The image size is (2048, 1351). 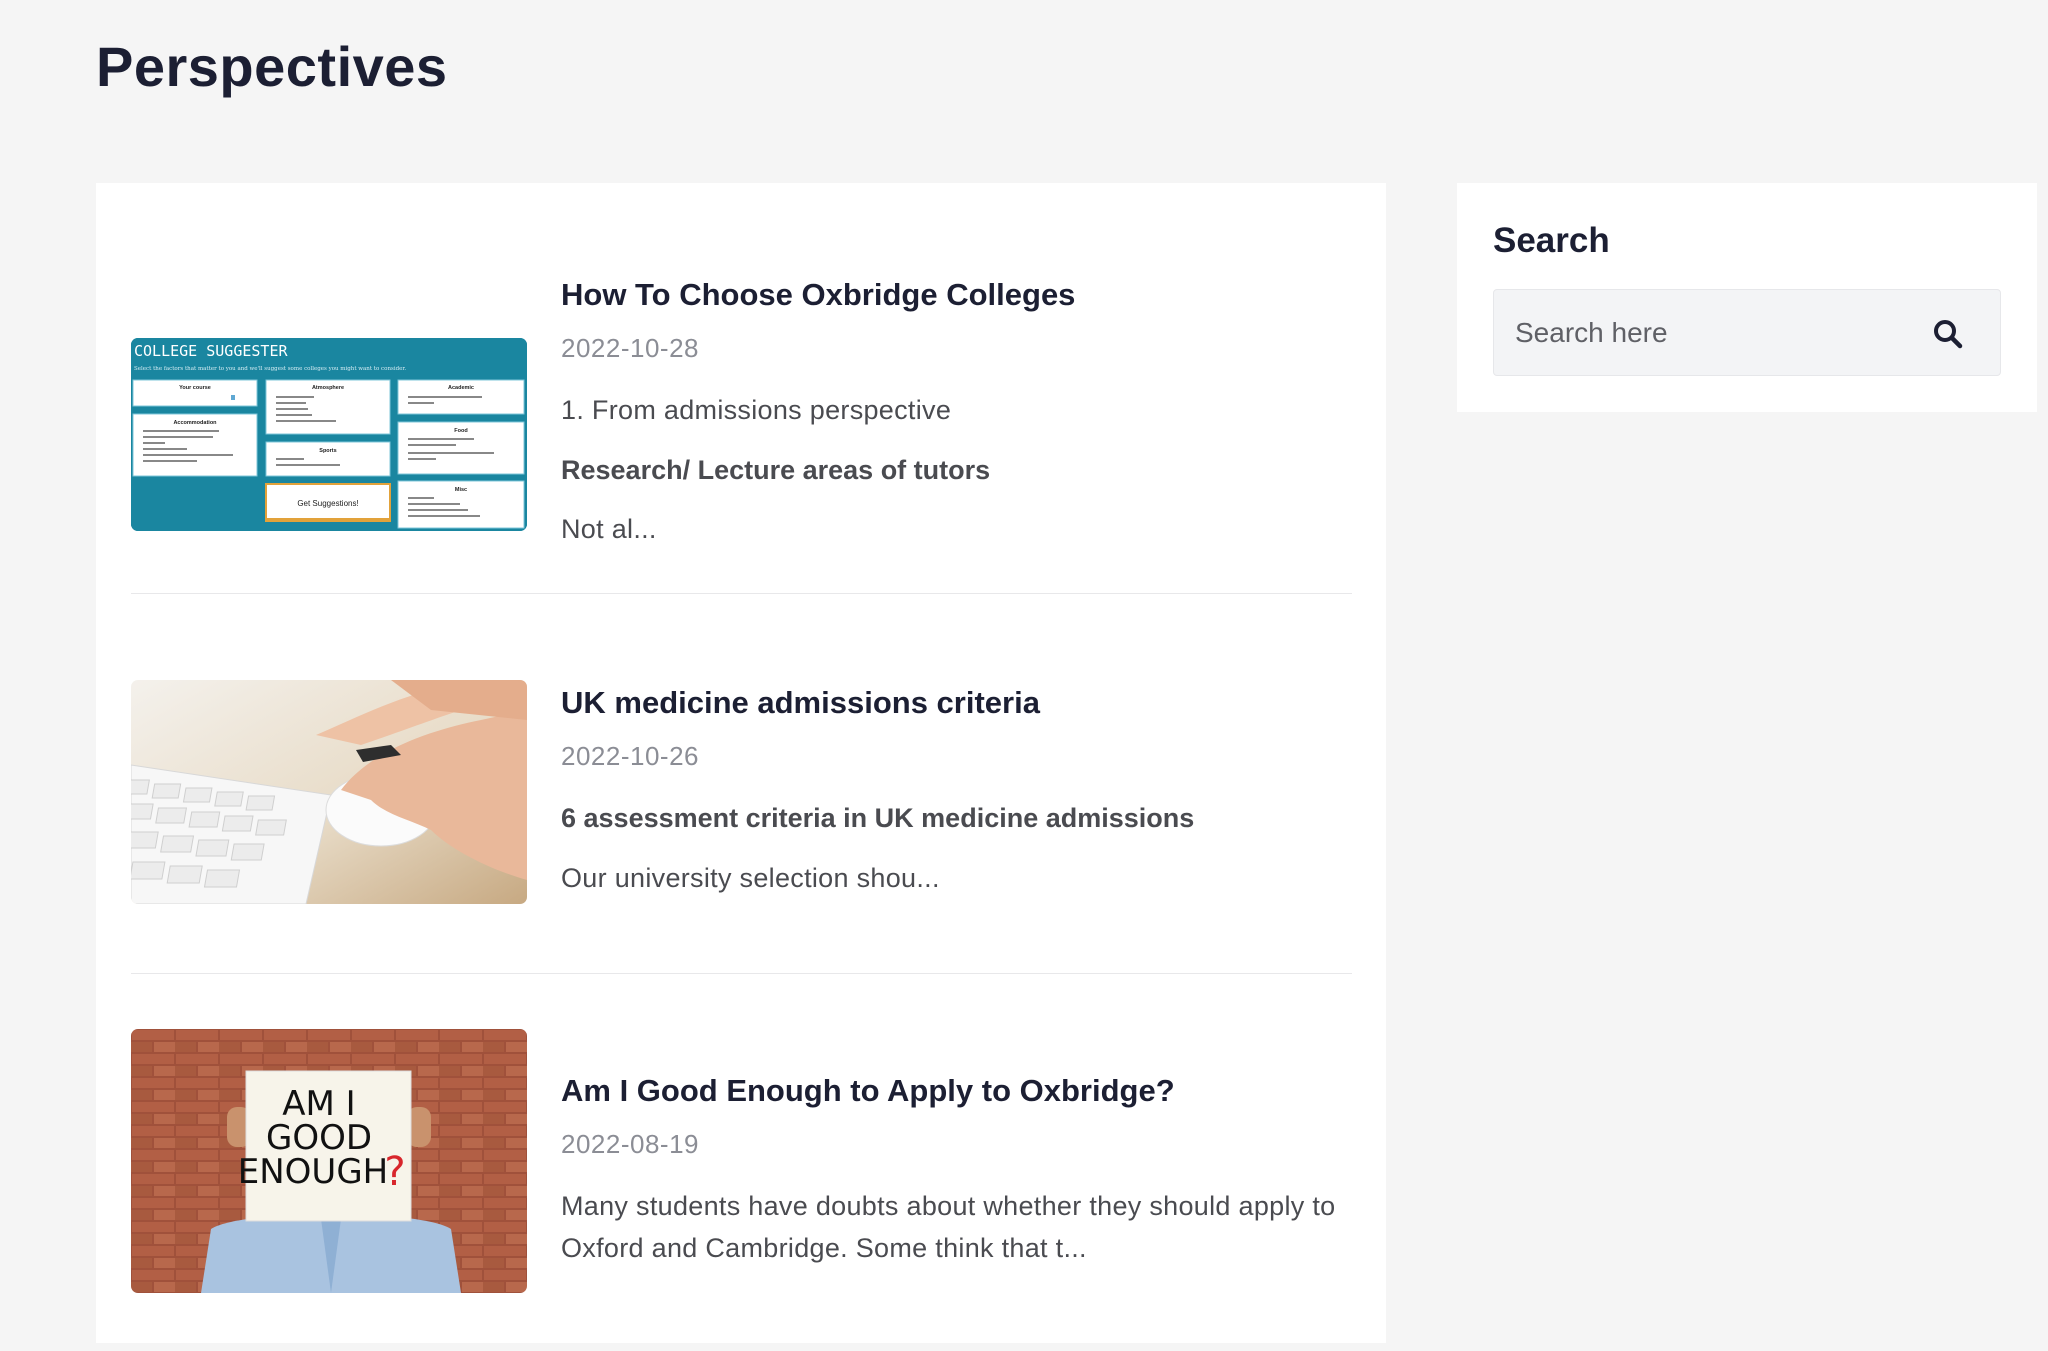 I want to click on post-title-link: How To Choose Oxbridge Colleges, so click(x=956, y=295).